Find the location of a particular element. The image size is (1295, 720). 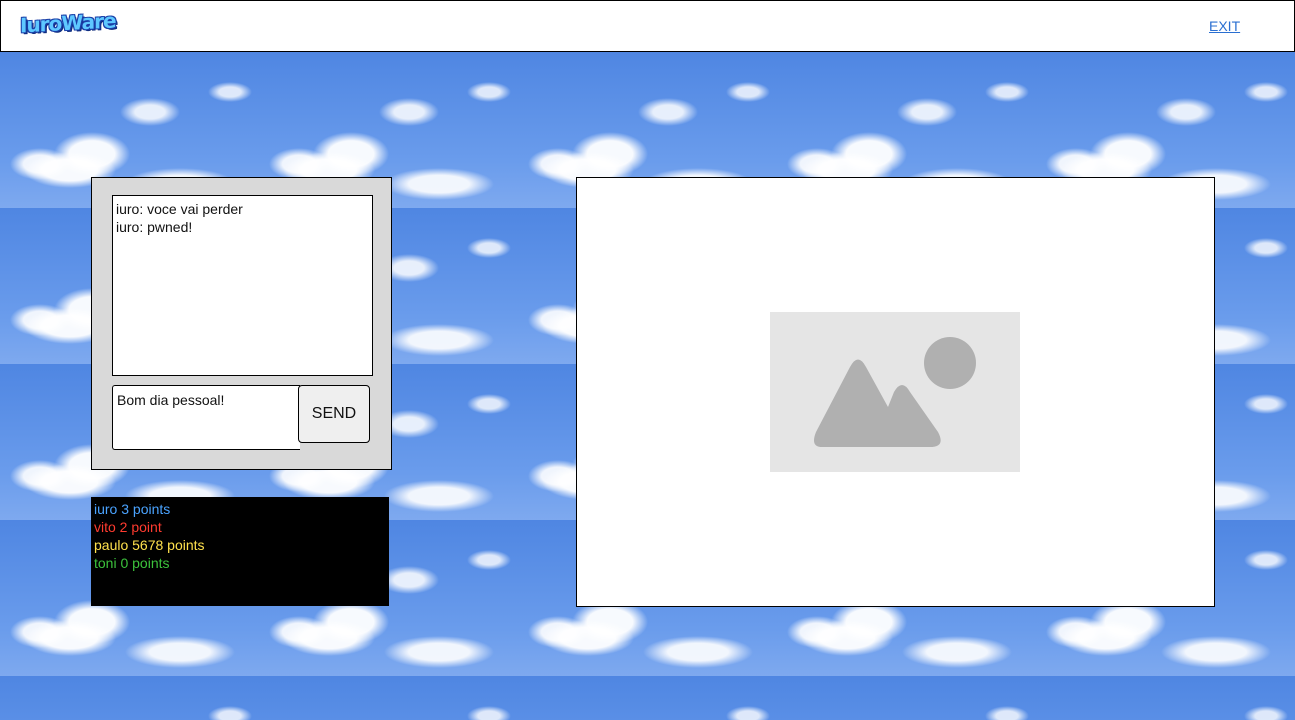

image-placeholder is located at coordinates (895, 392).